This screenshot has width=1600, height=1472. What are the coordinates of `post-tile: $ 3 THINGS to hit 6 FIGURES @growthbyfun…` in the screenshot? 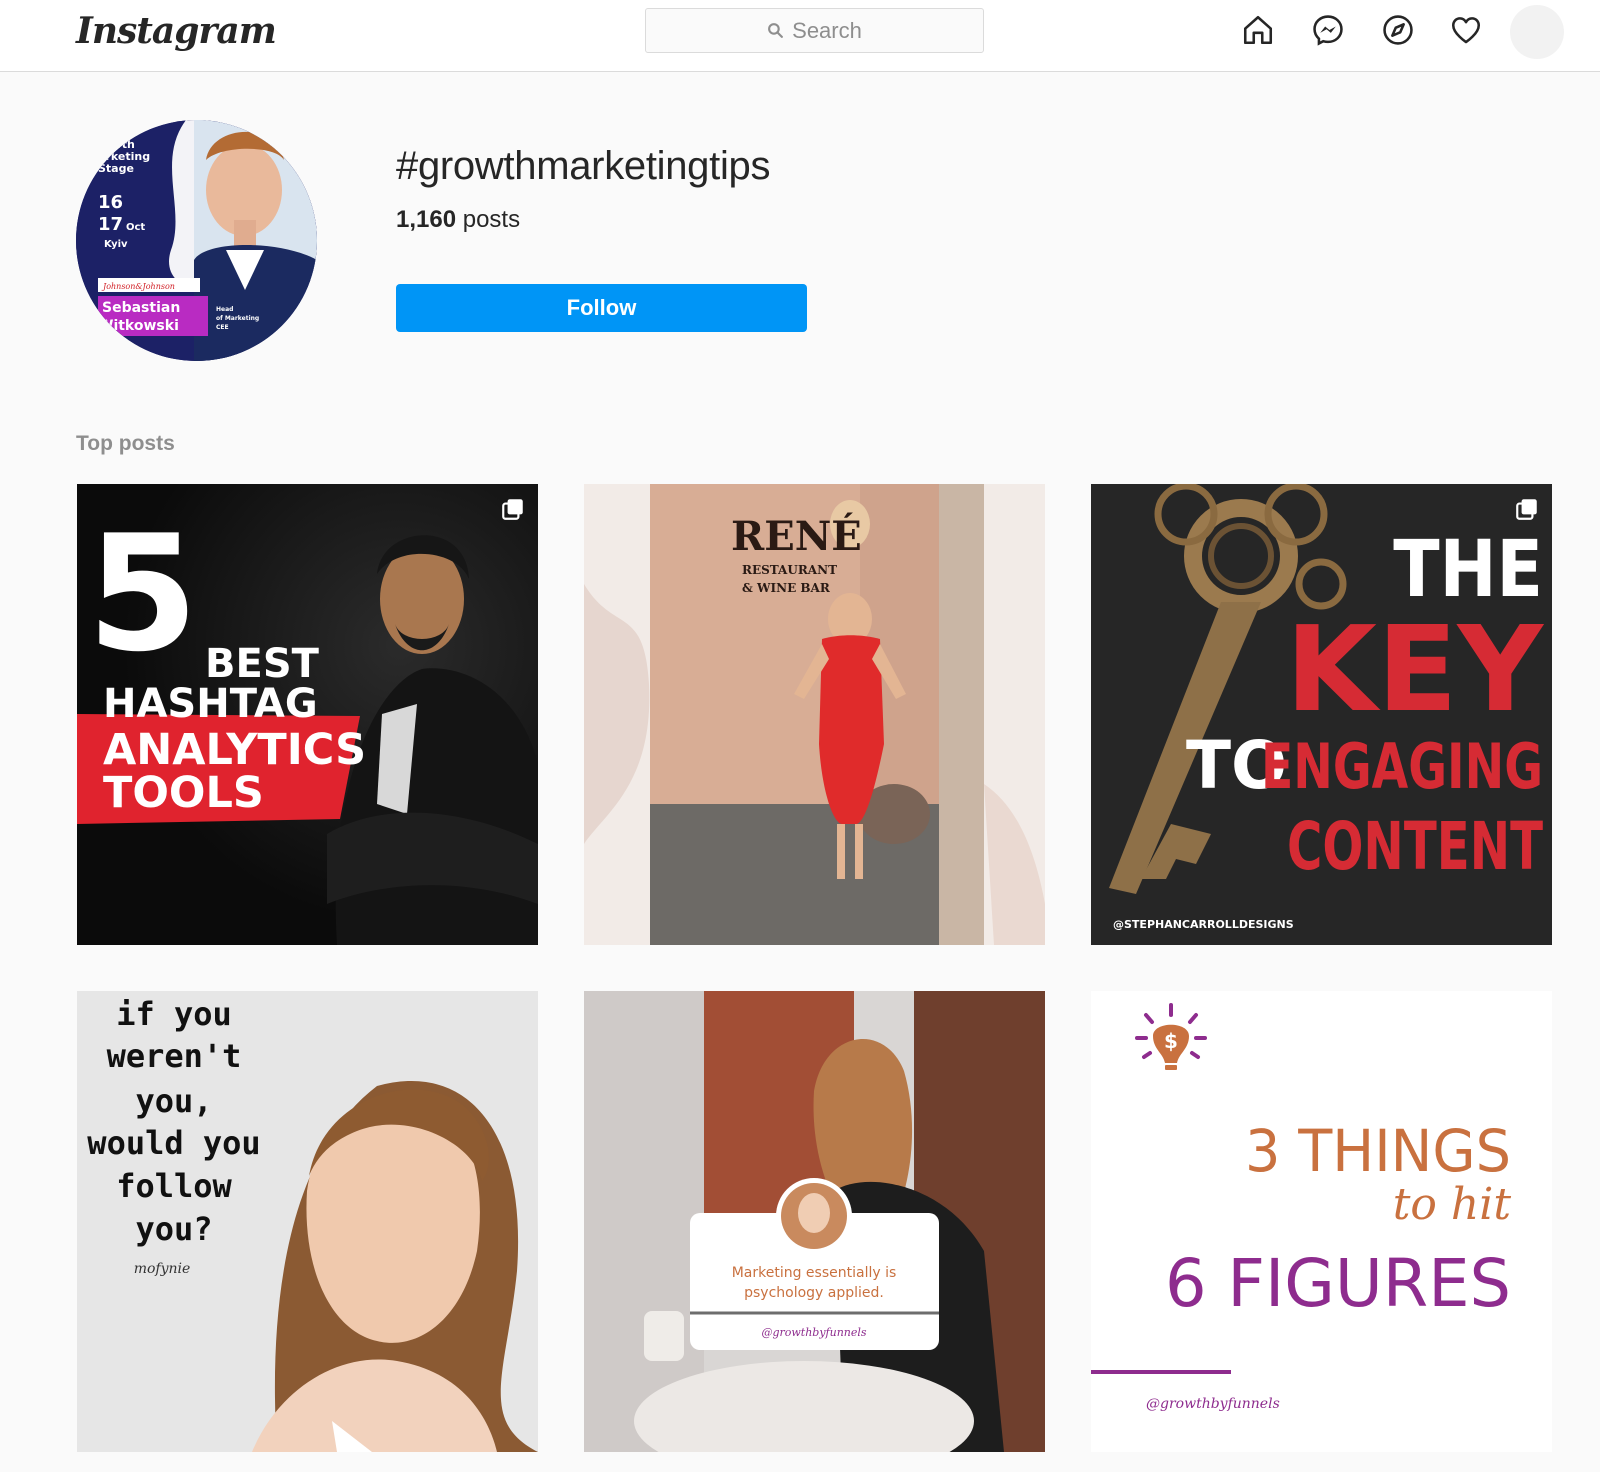 It's located at (1321, 1221).